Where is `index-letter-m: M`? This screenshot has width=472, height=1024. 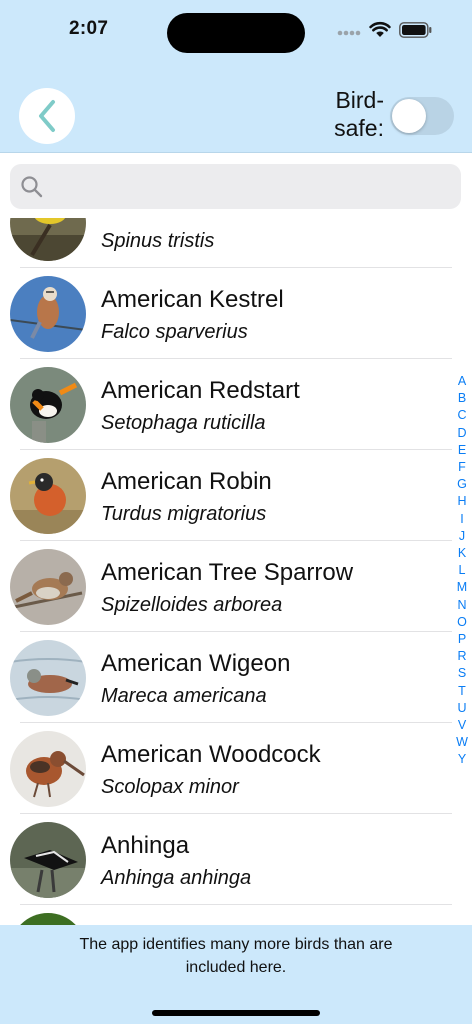
index-letter-m: M is located at coordinates (462, 587).